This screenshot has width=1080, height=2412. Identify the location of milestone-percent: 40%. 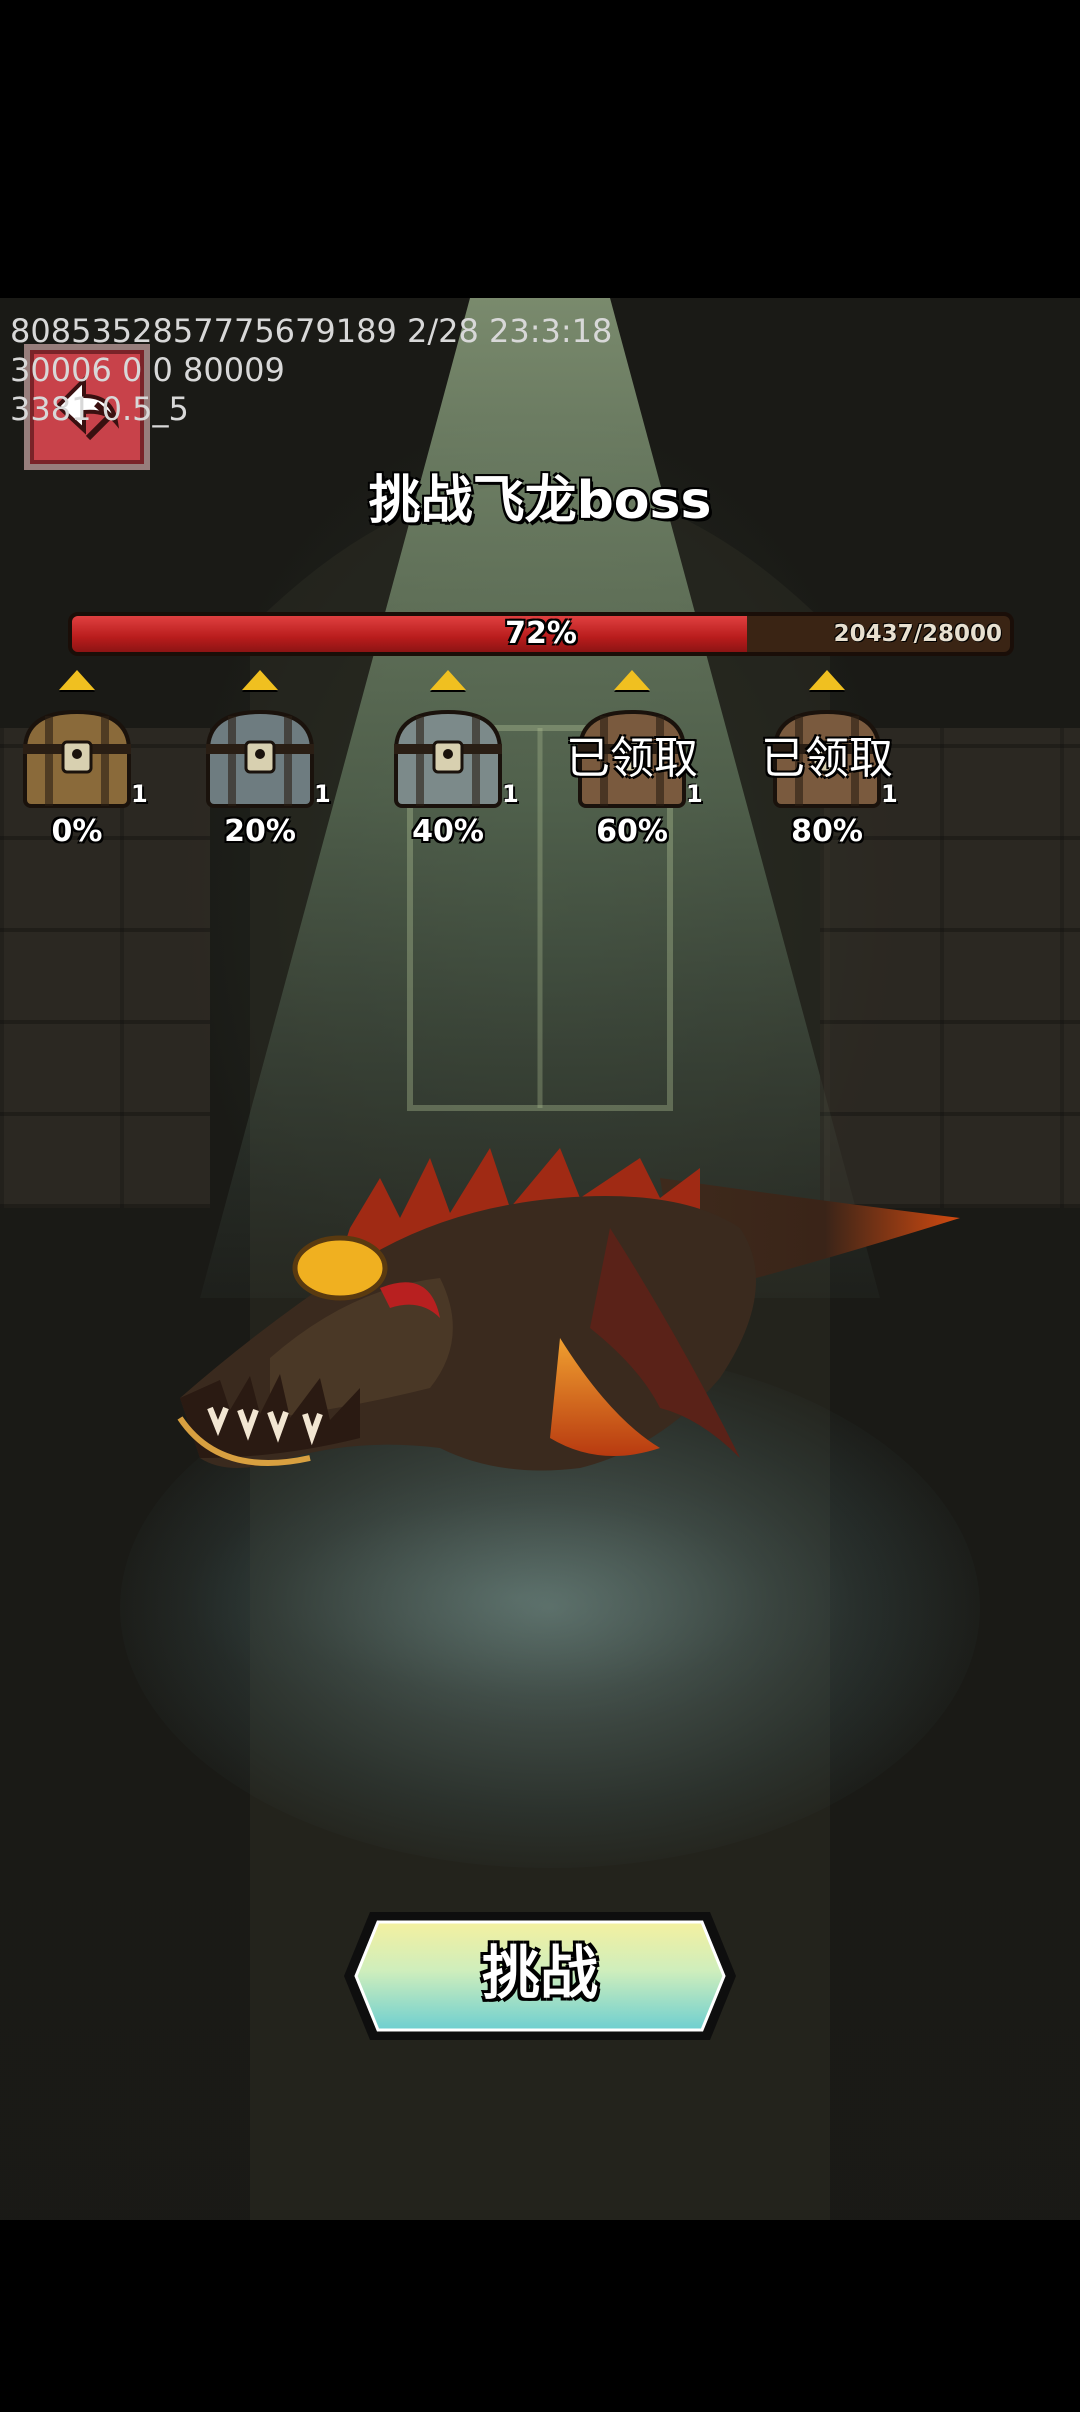
(448, 831).